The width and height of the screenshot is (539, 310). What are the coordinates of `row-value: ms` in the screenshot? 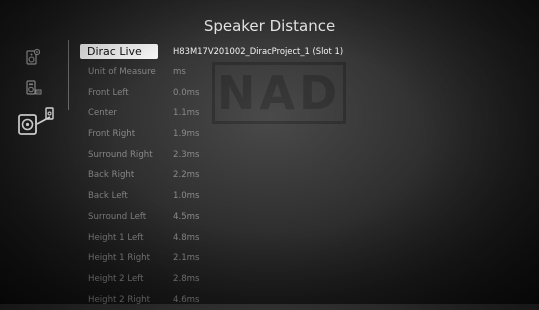 It's located at (179, 72).